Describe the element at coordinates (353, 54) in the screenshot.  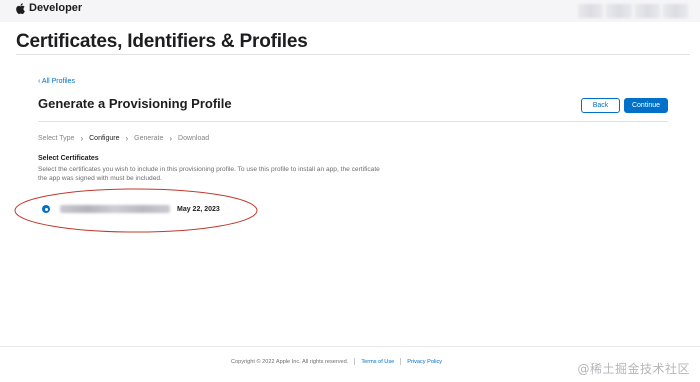
I see `title-divider` at that location.